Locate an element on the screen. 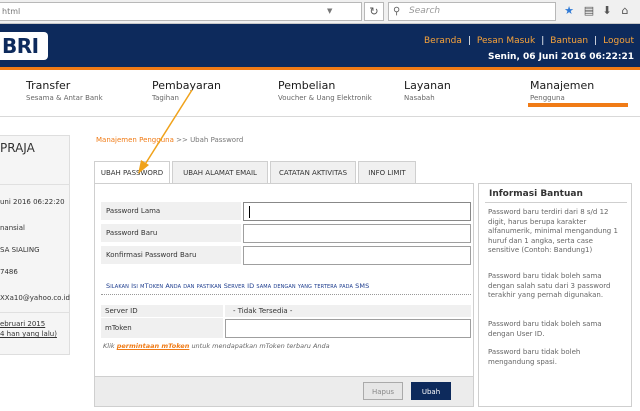  search-icon: ⚲ is located at coordinates (397, 11).